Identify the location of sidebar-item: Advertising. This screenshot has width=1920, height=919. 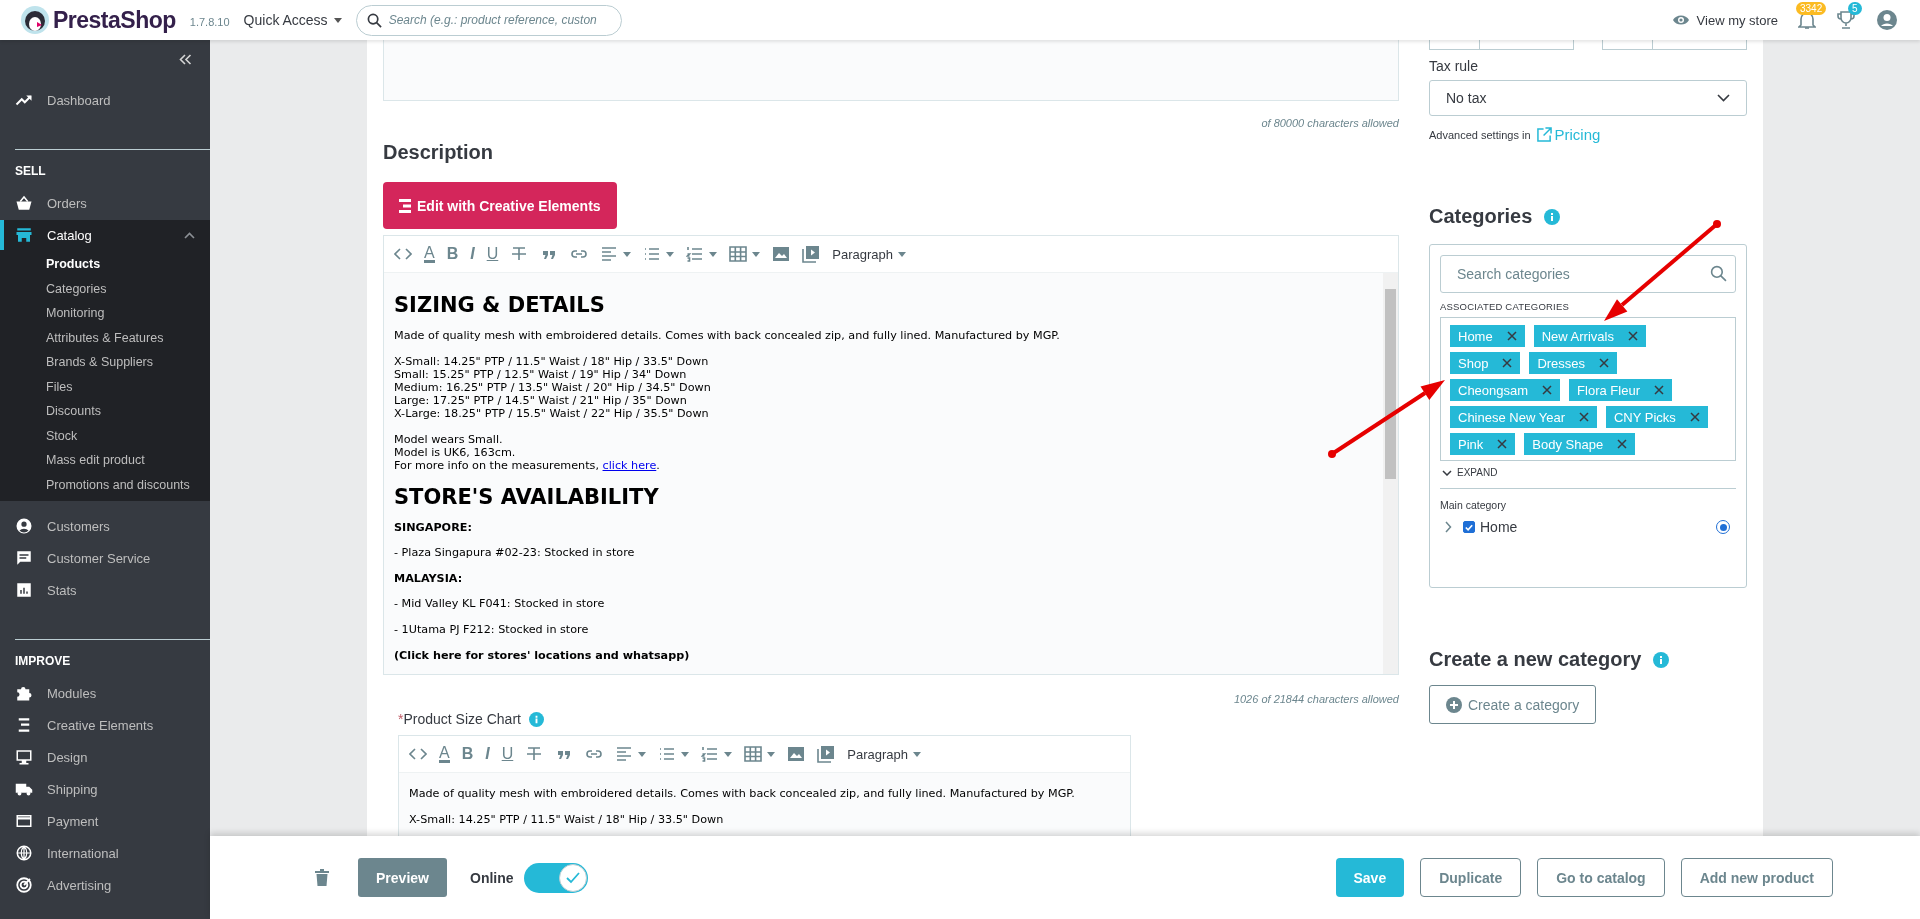
(105, 885).